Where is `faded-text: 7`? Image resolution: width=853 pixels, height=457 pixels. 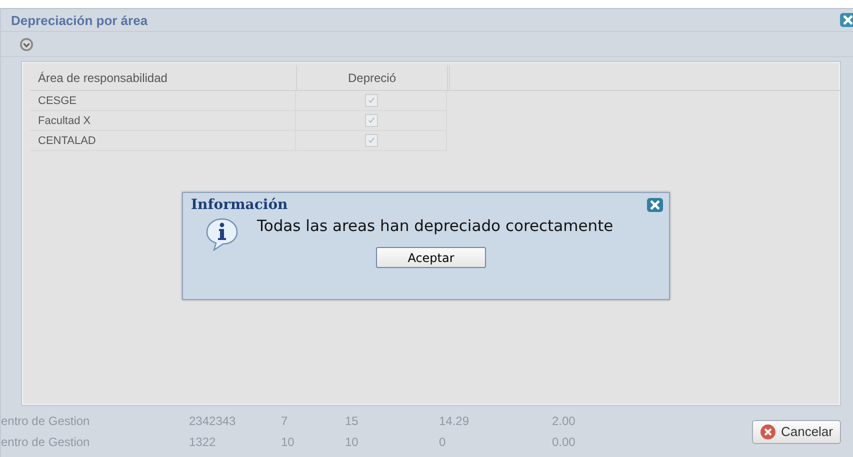 faded-text: 7 is located at coordinates (285, 421).